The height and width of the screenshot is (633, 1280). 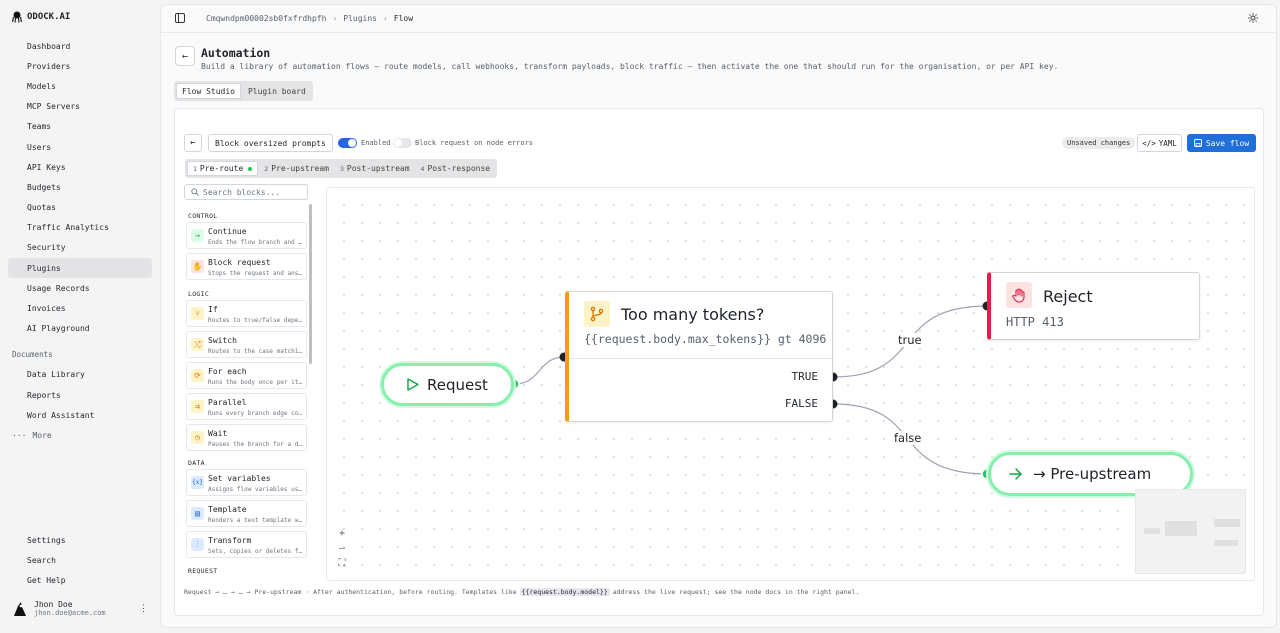 I want to click on stage-label: Pre-upstream, so click(x=300, y=168).